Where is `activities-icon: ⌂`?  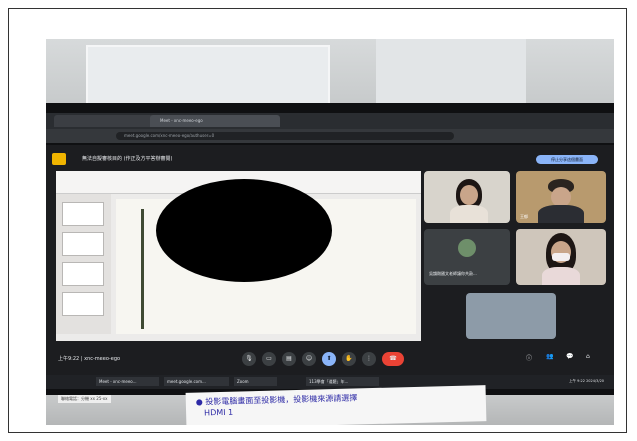
activities-icon: ⌂ is located at coordinates (588, 356).